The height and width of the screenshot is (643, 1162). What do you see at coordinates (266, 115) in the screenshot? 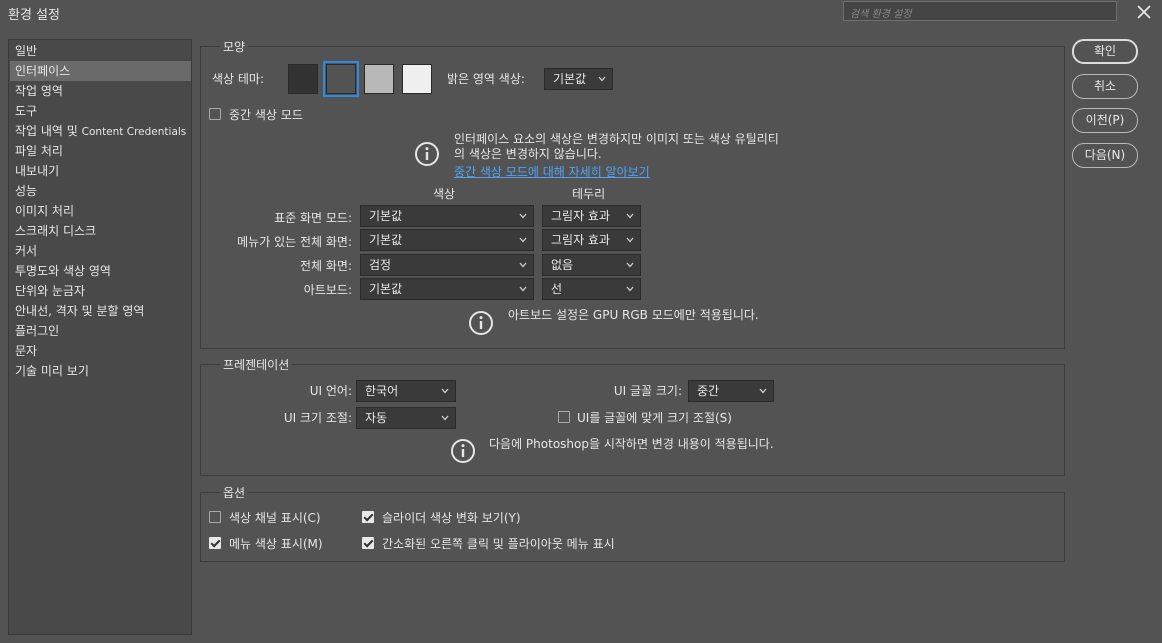
I see `mid-color-mode-label: 중간 색상 모드` at bounding box center [266, 115].